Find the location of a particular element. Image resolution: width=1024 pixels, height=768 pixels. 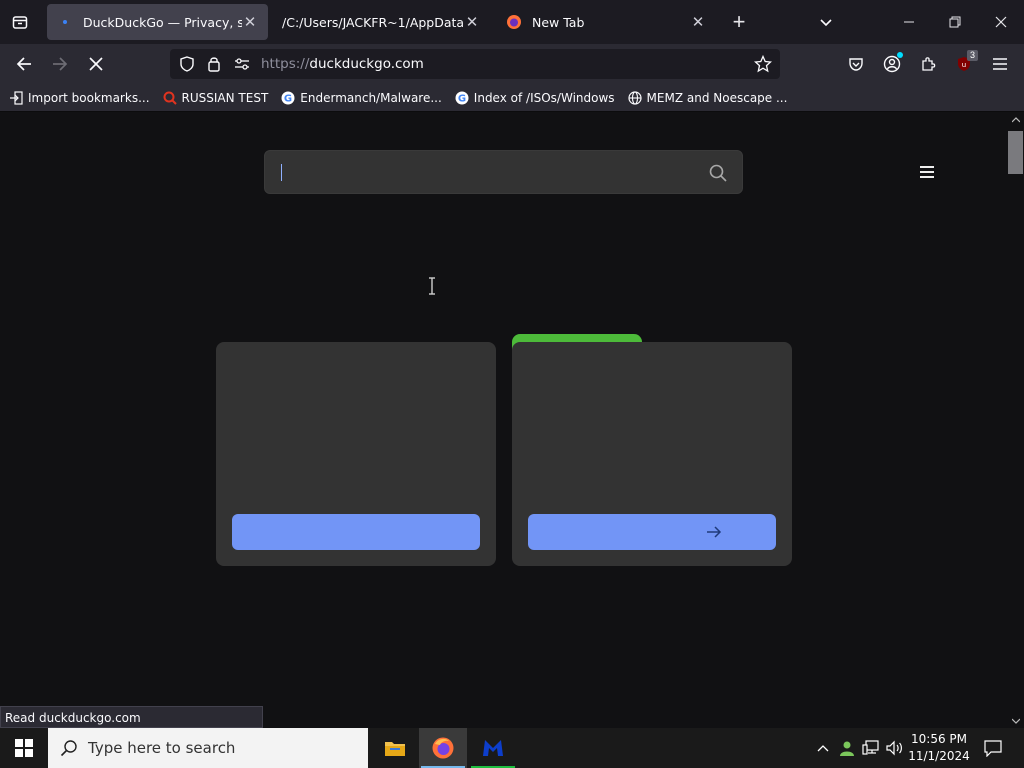

lock-icon is located at coordinates (214, 63).